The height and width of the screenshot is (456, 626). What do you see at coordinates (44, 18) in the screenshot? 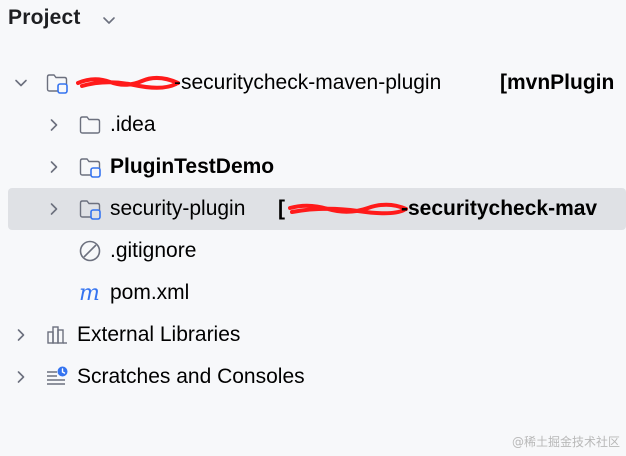
I see `tool-window-title: Project` at bounding box center [44, 18].